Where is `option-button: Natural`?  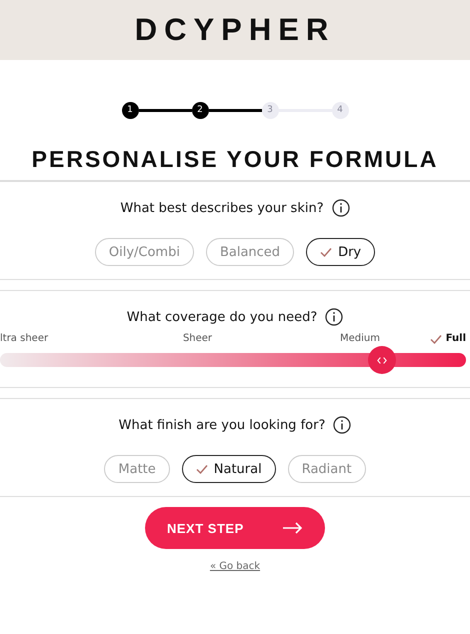 option-button: Natural is located at coordinates (229, 469).